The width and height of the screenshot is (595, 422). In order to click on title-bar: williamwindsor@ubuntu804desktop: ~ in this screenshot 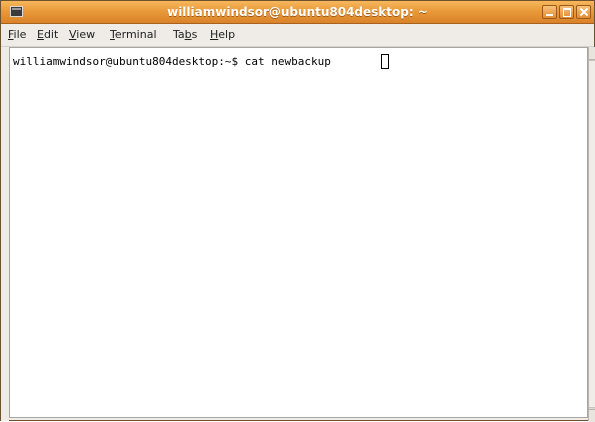, I will do `click(297, 12)`.